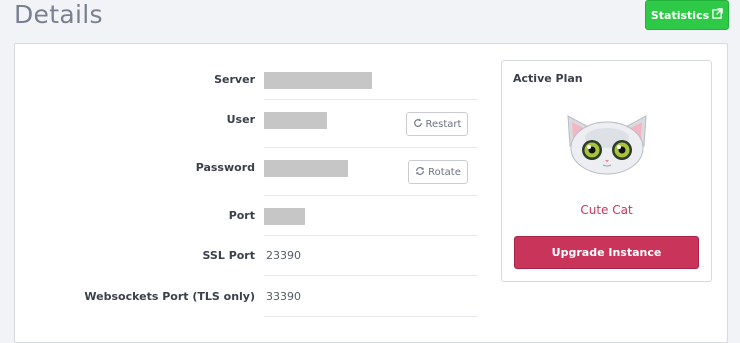  I want to click on ssl-port-value: 23390, so click(283, 255).